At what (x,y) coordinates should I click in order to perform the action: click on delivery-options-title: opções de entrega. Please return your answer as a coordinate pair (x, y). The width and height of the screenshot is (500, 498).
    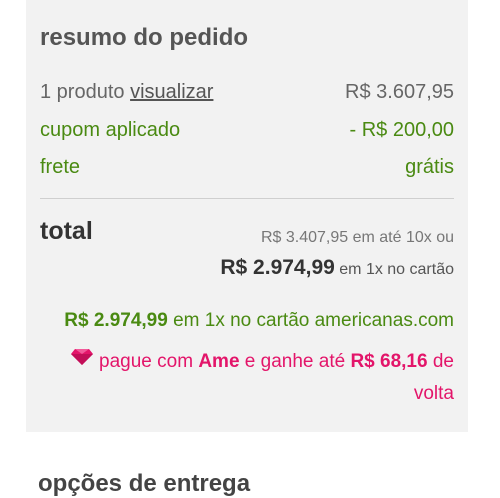
    Looking at the image, I should click on (144, 483).